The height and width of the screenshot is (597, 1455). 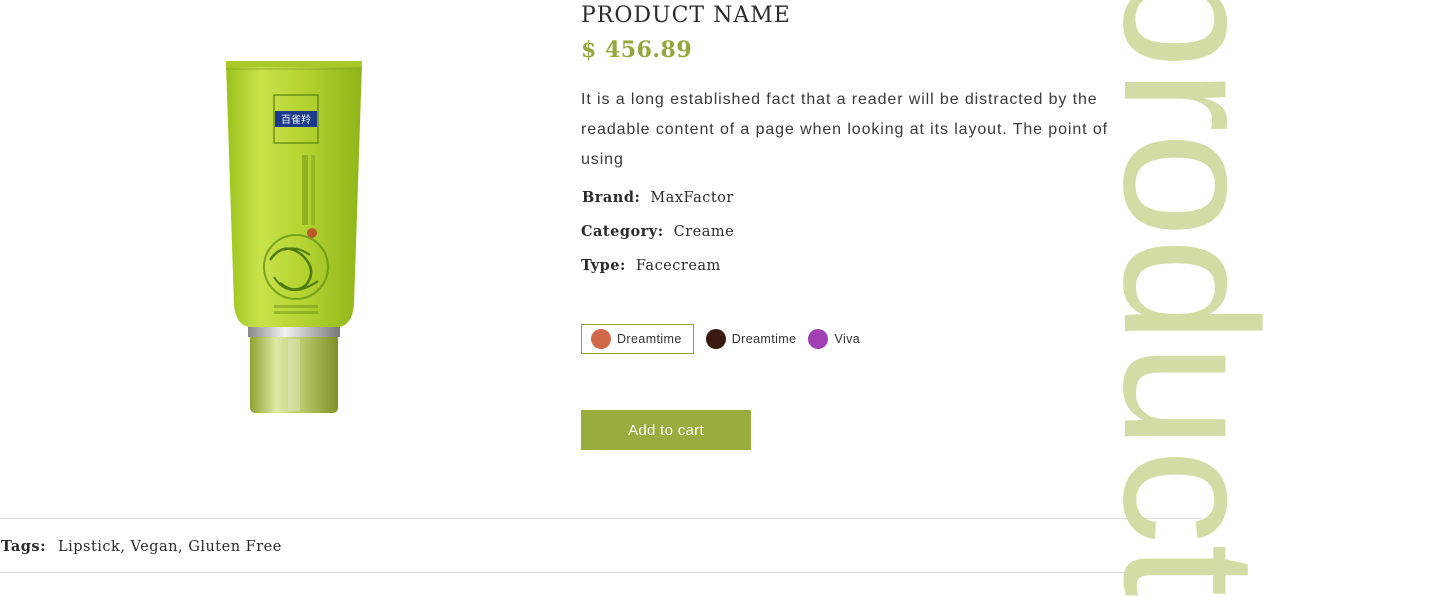 What do you see at coordinates (637, 50) in the screenshot?
I see `product-price: $ 456.89` at bounding box center [637, 50].